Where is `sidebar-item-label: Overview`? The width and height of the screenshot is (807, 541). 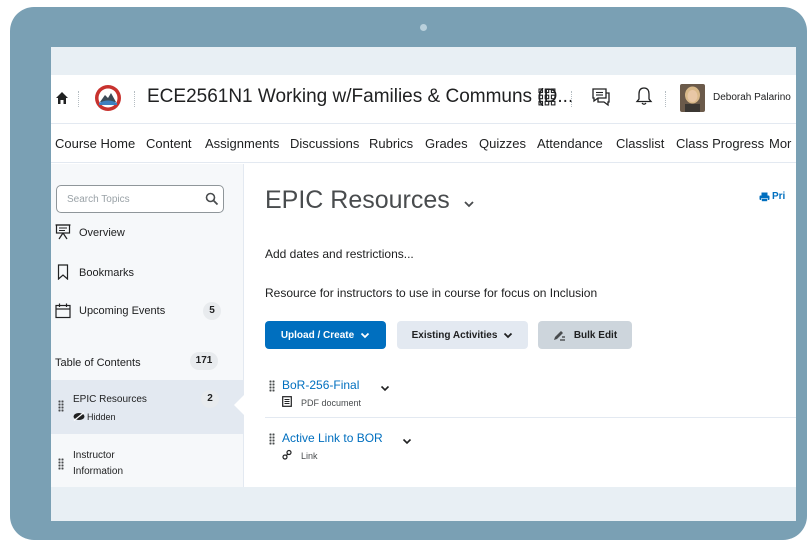
sidebar-item-label: Overview is located at coordinates (102, 233).